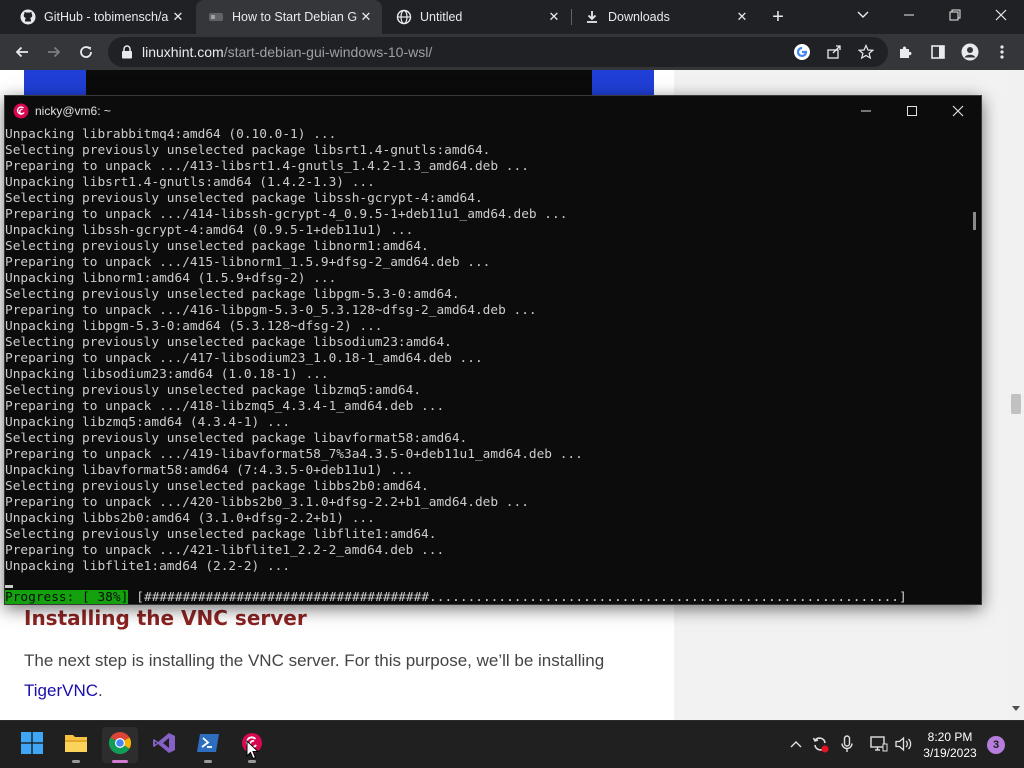 This screenshot has height=768, width=1024. What do you see at coordinates (909, 15) in the screenshot?
I see `minimize-button` at bounding box center [909, 15].